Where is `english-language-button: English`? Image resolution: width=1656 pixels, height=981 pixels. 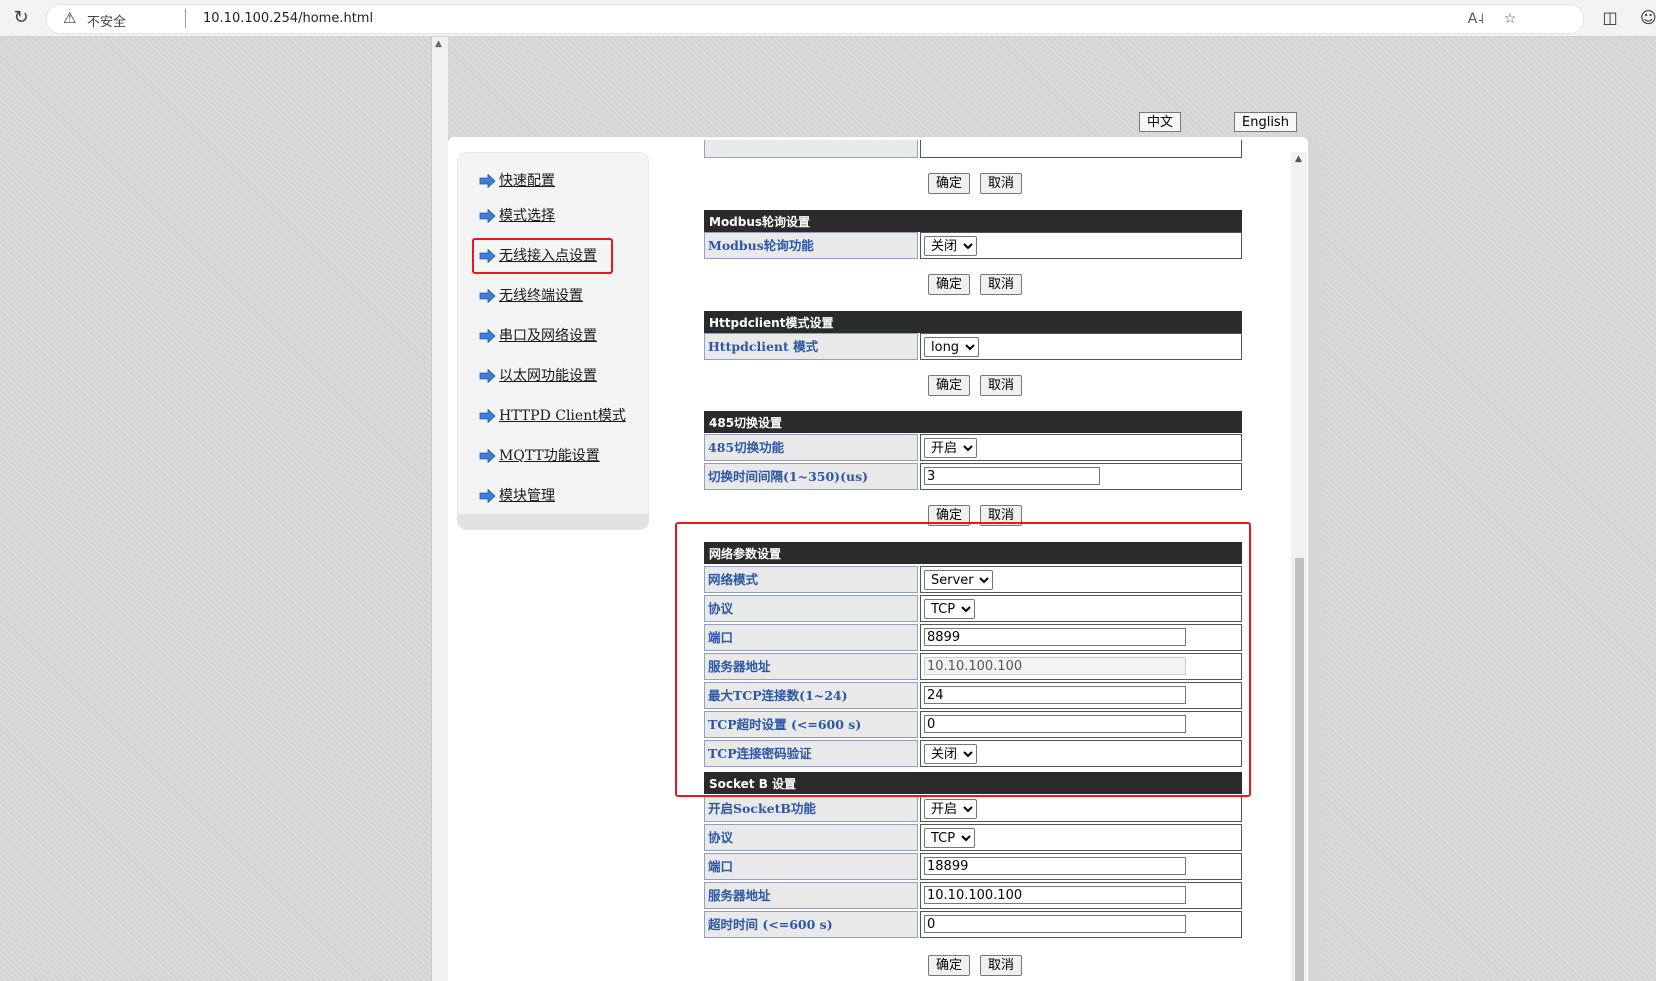
english-language-button: English is located at coordinates (1265, 122).